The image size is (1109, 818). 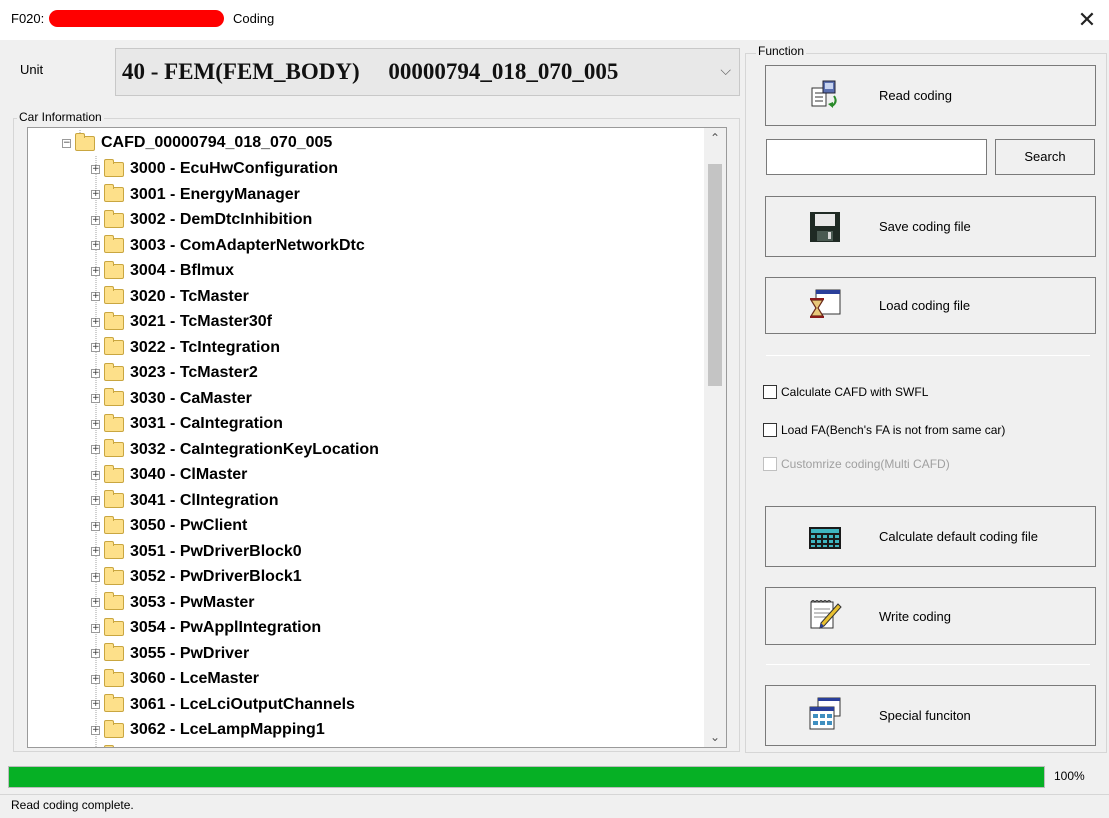 I want to click on tree-node: +3060 - LceMaster, so click(x=175, y=679).